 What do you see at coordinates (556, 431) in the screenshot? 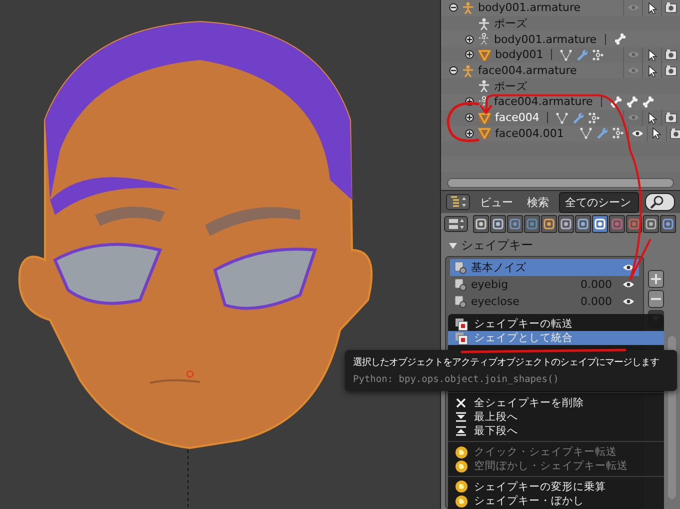
I see `menu-item: 最下段へ` at bounding box center [556, 431].